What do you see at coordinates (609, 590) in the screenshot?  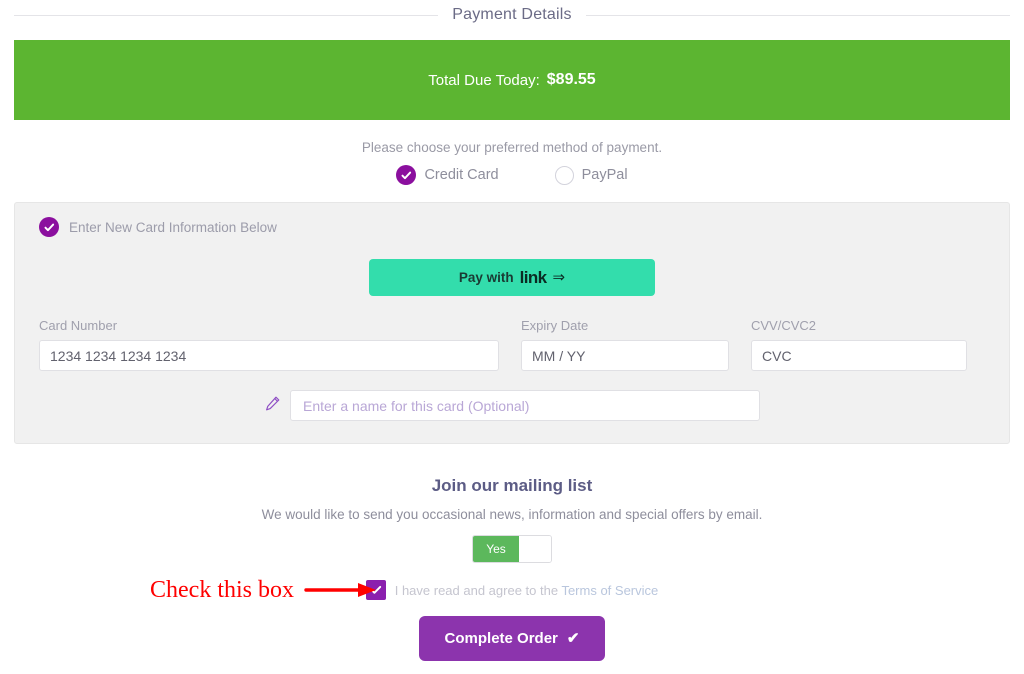 I see `terms-of-service-link: Terms of Service` at bounding box center [609, 590].